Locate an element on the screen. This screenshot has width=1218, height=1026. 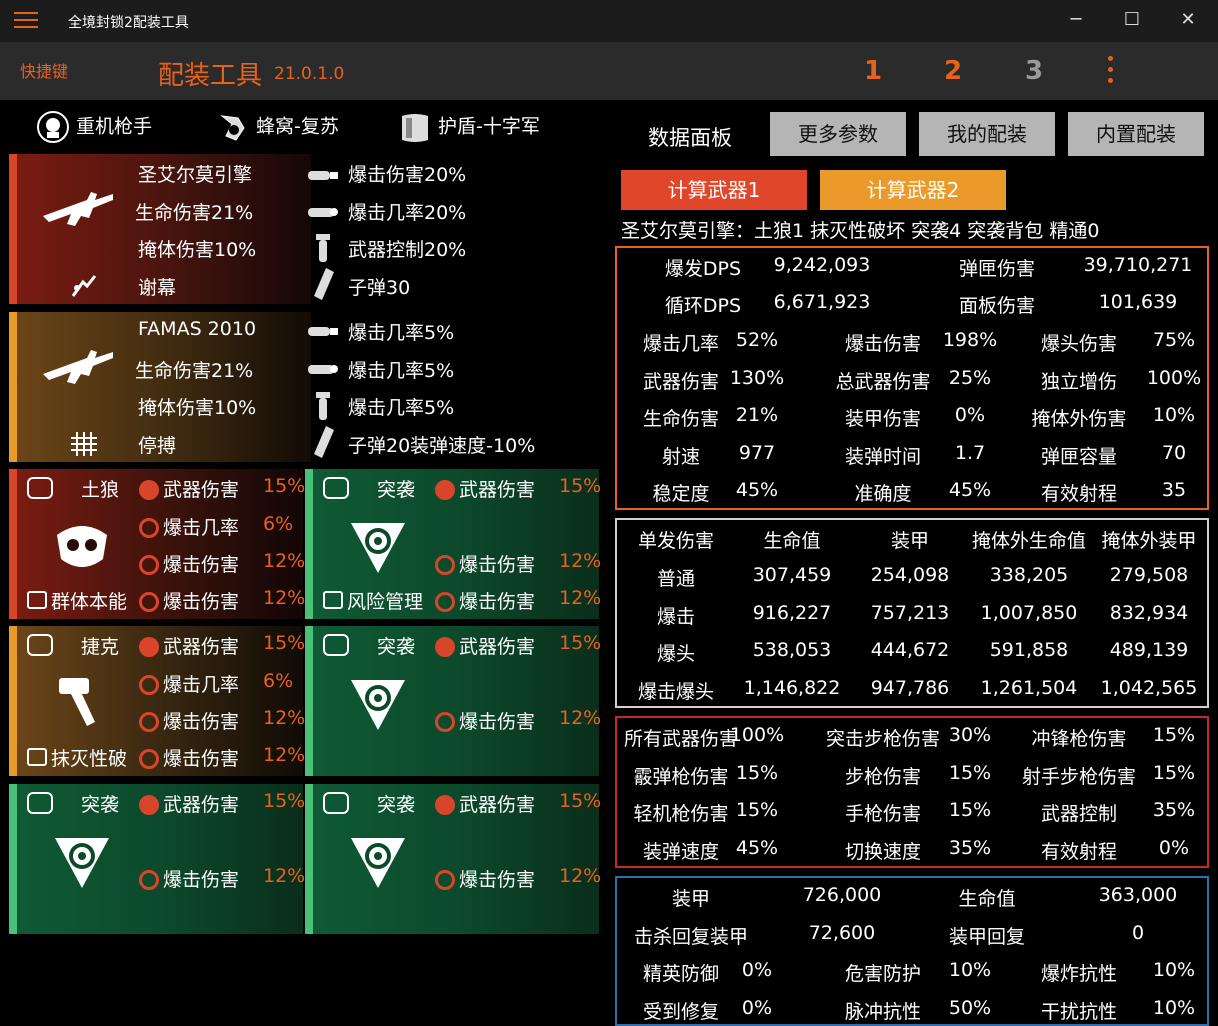
stat-cell: 35 is located at coordinates (1174, 490).